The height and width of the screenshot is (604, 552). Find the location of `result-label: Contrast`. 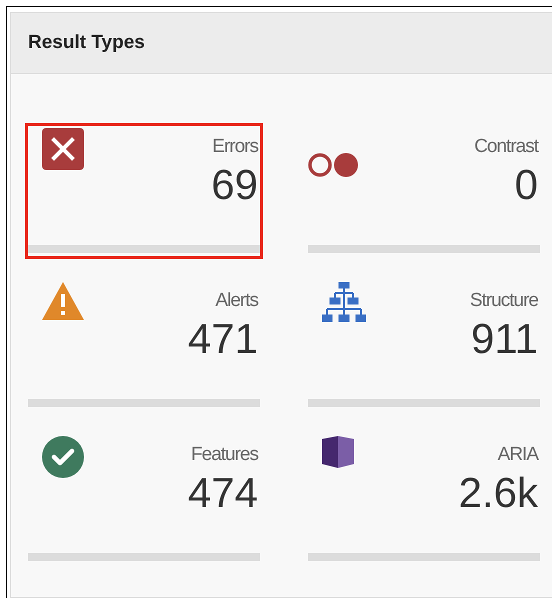

result-label: Contrast is located at coordinates (506, 147).